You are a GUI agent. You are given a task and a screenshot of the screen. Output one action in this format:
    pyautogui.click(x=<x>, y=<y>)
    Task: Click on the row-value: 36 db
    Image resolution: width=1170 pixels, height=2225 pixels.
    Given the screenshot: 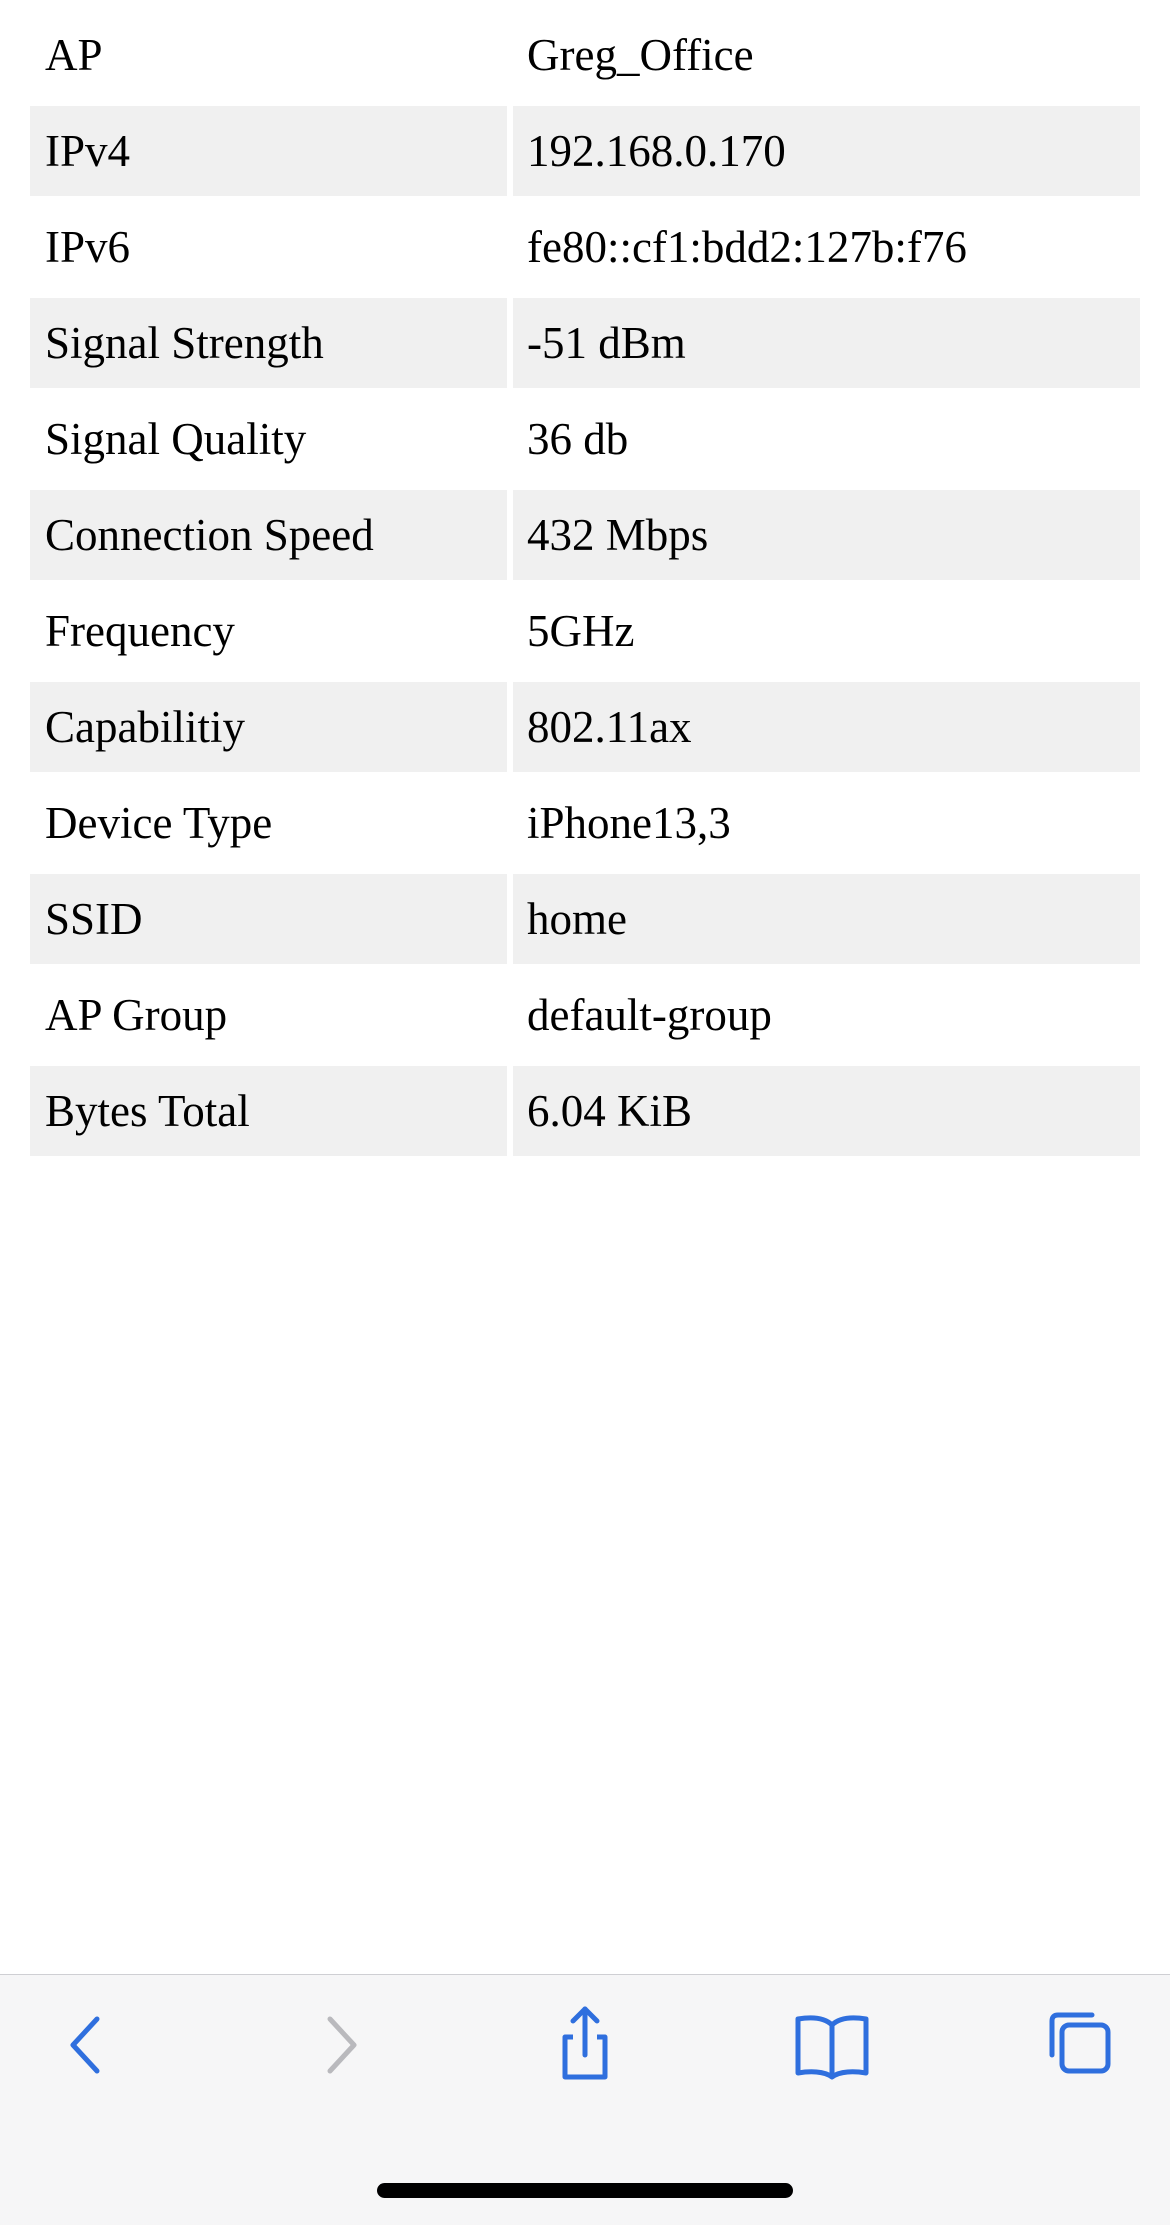 What is the action you would take?
    pyautogui.click(x=578, y=439)
    